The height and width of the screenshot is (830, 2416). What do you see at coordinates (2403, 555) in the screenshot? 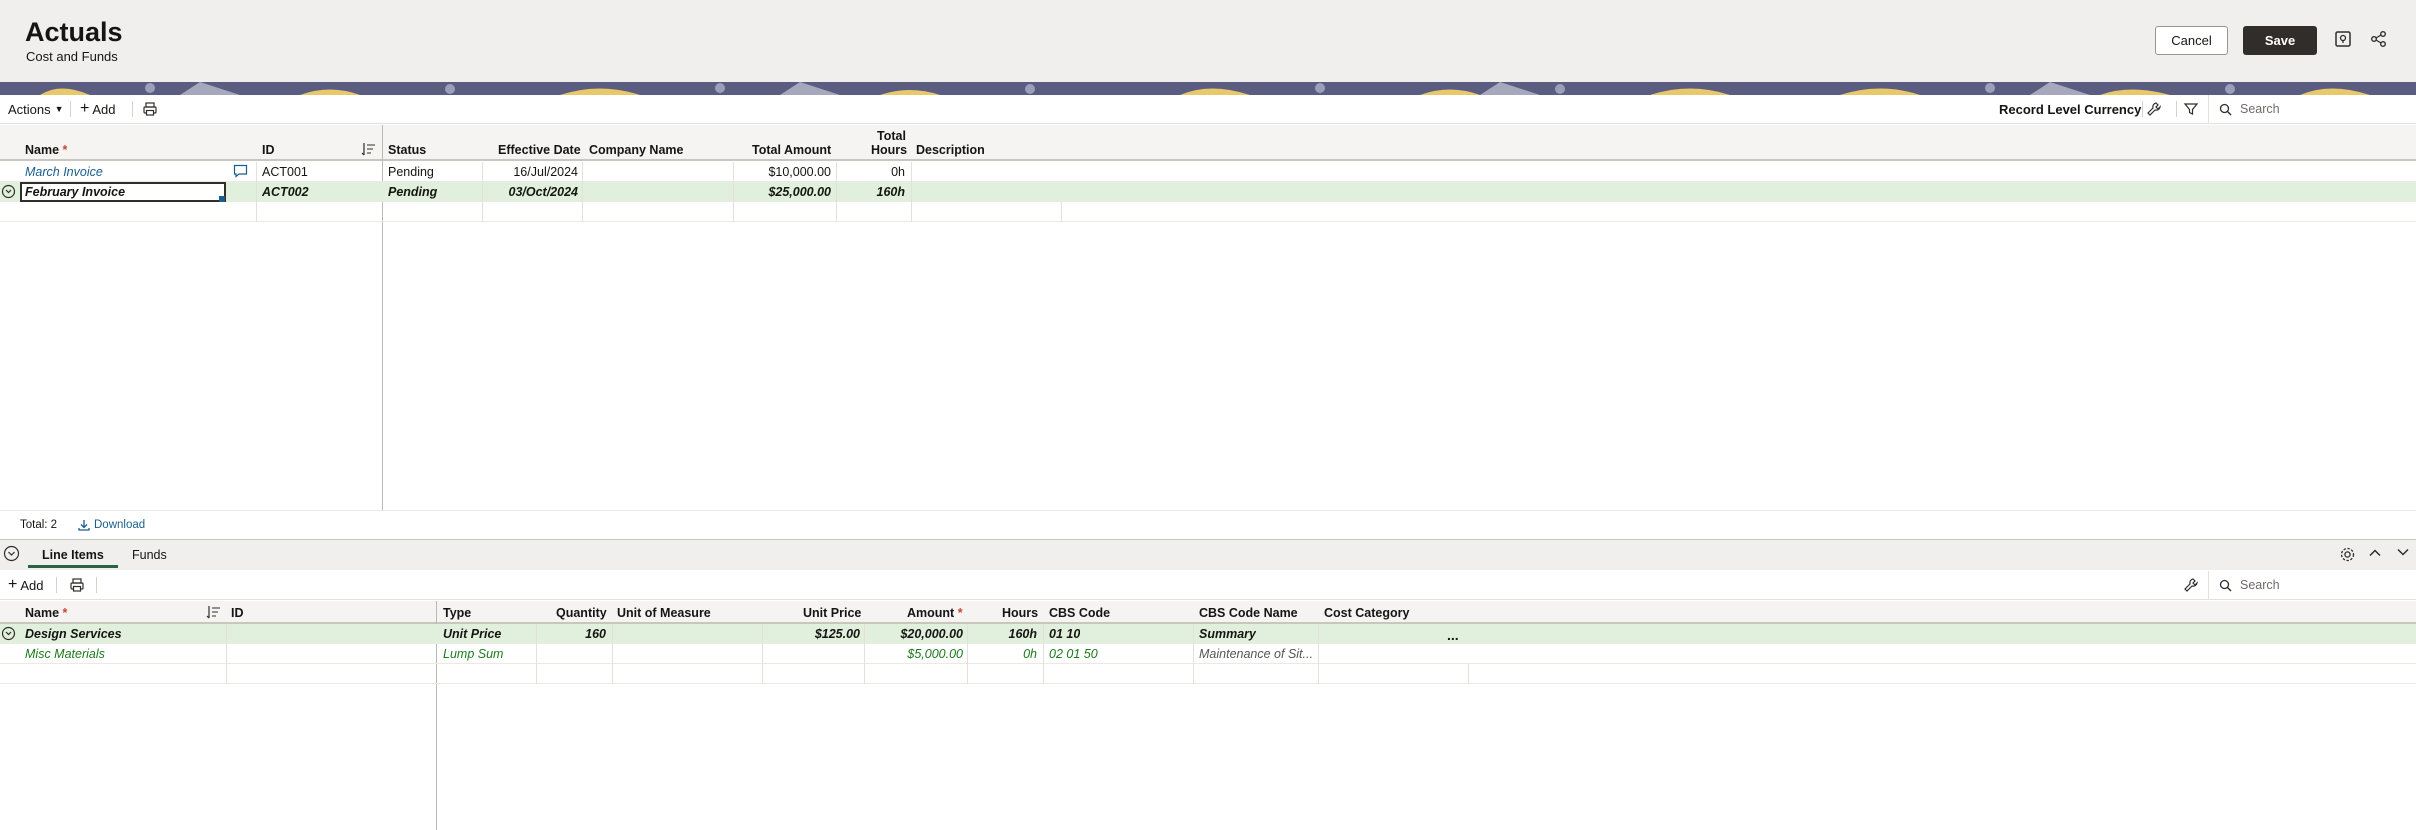
I see `chevron-down-icon` at bounding box center [2403, 555].